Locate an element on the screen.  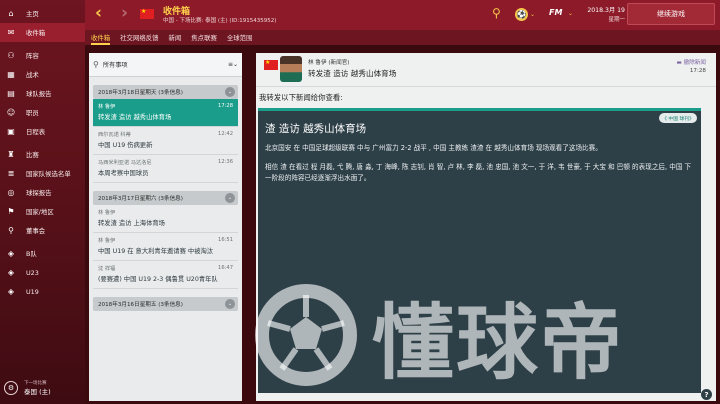
tab-item: 收件箱 is located at coordinates (101, 39).